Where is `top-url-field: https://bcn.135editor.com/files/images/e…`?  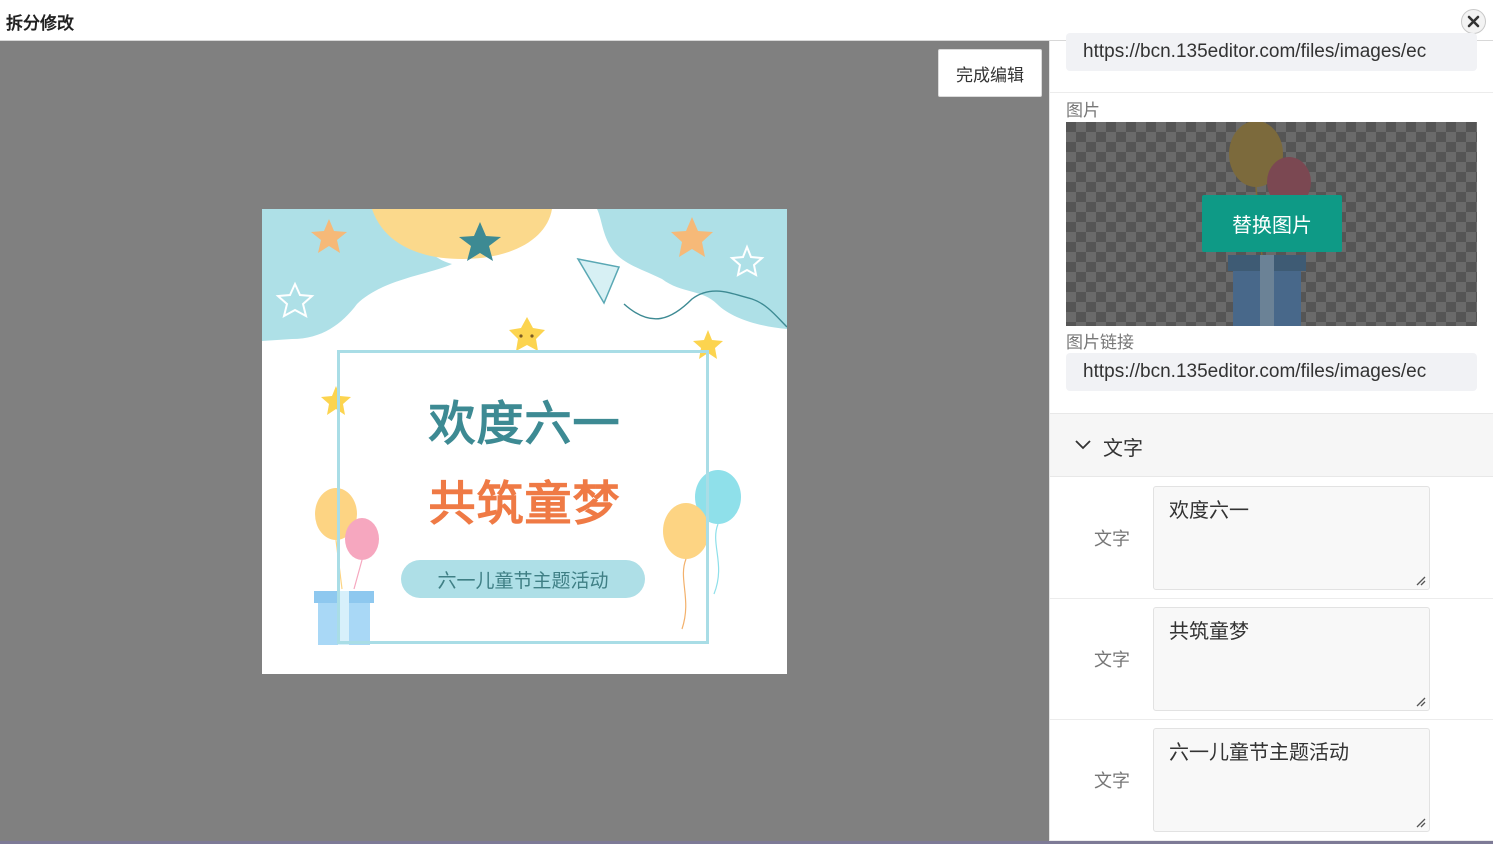 top-url-field: https://bcn.135editor.com/files/images/e… is located at coordinates (1271, 52).